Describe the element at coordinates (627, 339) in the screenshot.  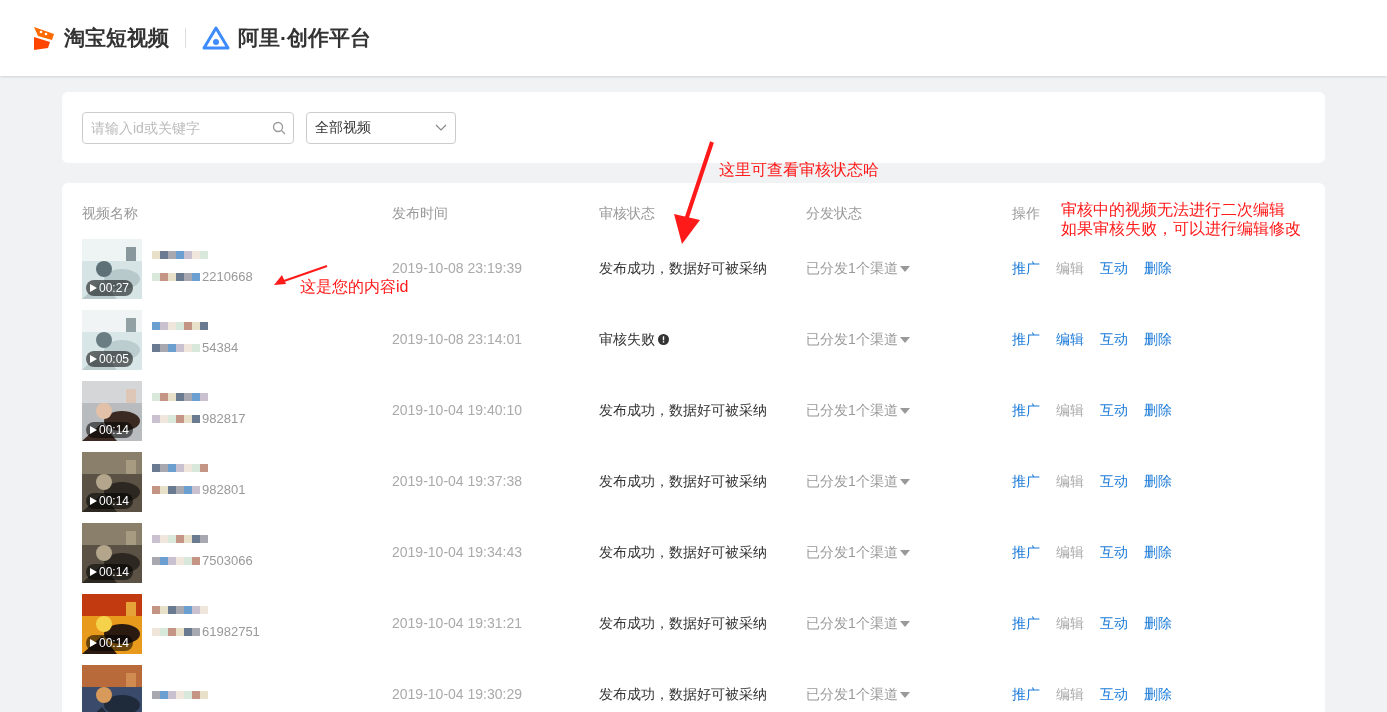
I see `review-status: 审核失败` at that location.